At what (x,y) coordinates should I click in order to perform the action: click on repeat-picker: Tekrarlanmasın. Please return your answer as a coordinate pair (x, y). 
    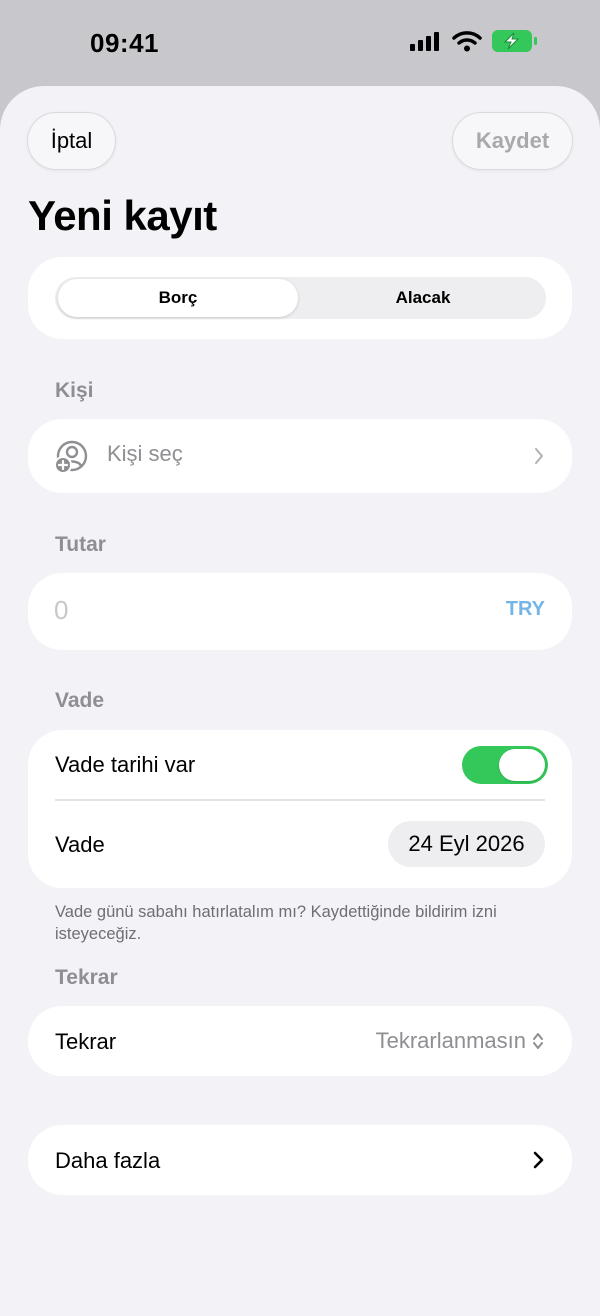
    Looking at the image, I should click on (460, 1041).